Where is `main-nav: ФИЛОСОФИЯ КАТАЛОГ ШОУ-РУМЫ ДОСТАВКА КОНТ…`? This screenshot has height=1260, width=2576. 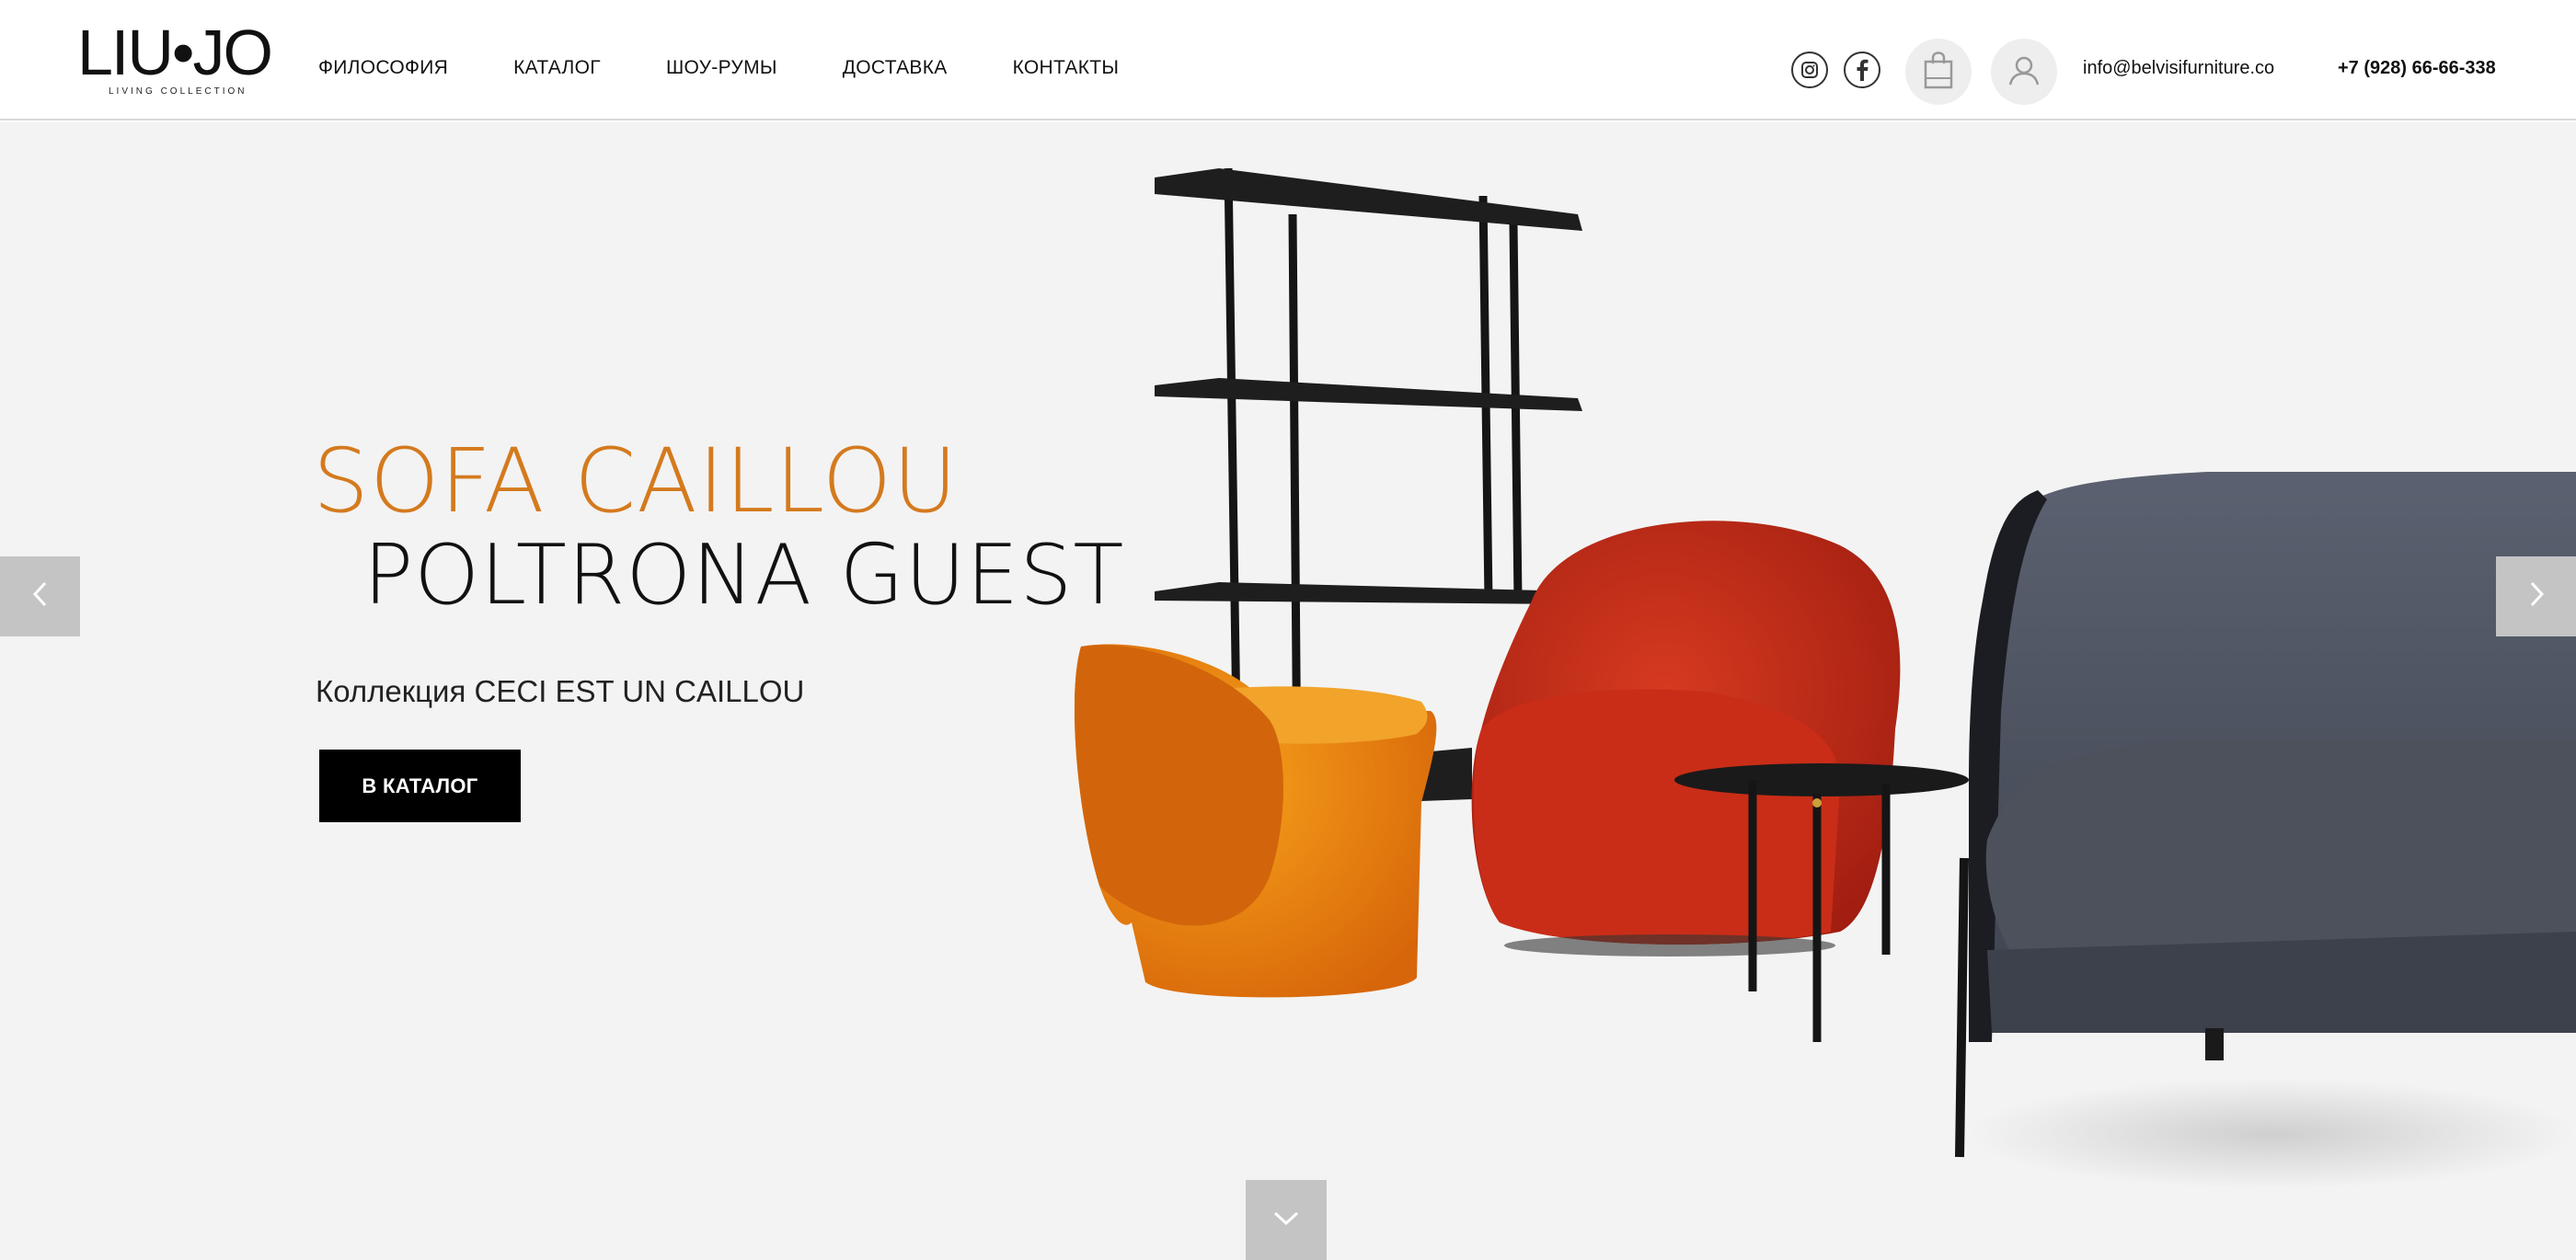 main-nav: ФИЛОСОФИЯ КАТАЛОГ ШОУ-РУМЫ ДОСТАВКА КОНТ… is located at coordinates (751, 68).